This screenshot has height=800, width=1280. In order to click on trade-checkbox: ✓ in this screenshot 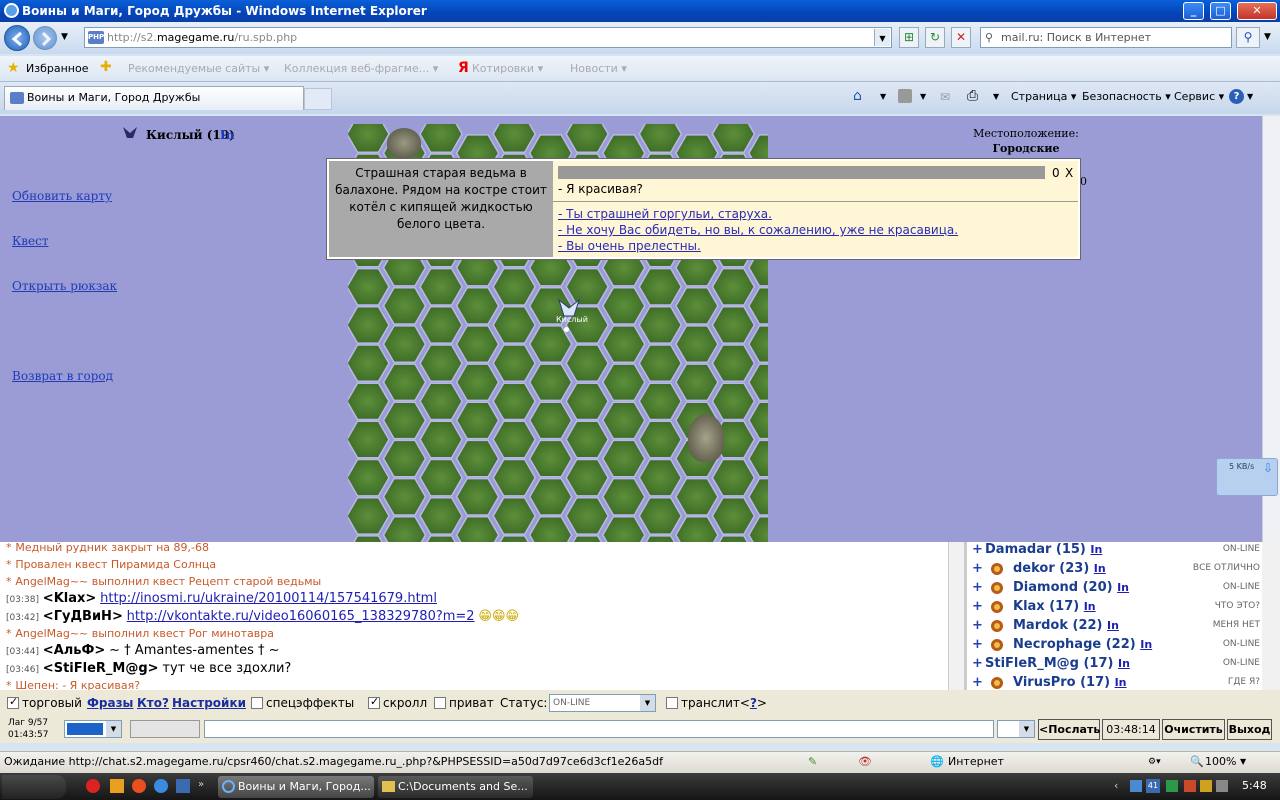, I will do `click(13, 702)`.